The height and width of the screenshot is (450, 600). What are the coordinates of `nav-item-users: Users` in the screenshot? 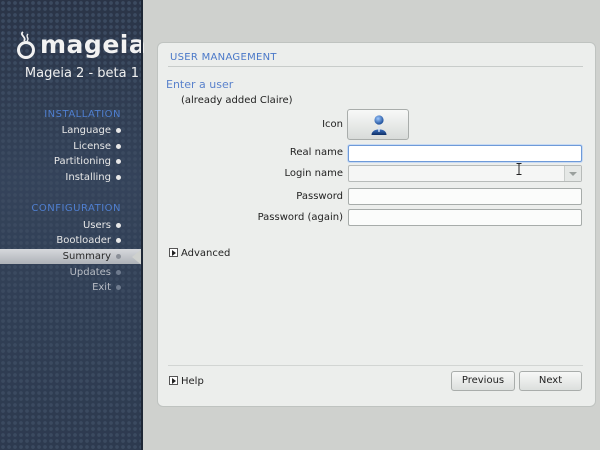 It's located at (71, 225).